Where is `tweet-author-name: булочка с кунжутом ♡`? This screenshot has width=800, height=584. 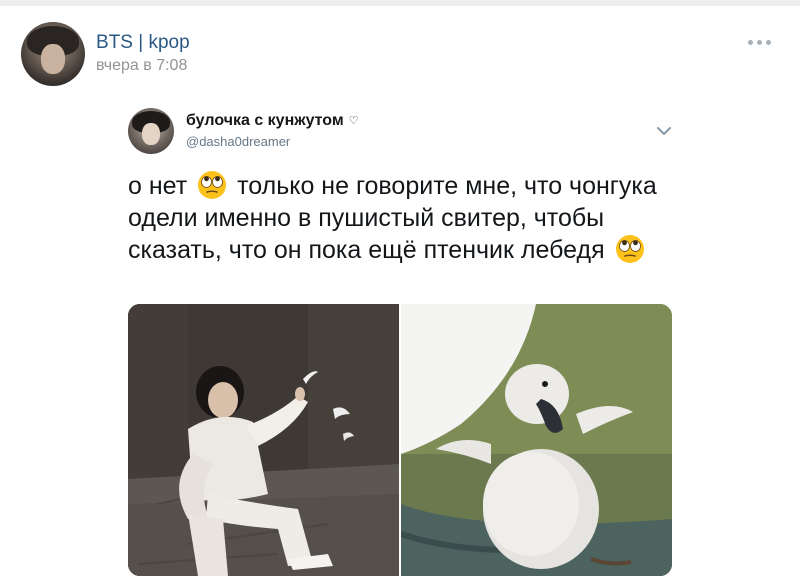 tweet-author-name: булочка с кунжутом ♡ is located at coordinates (272, 121).